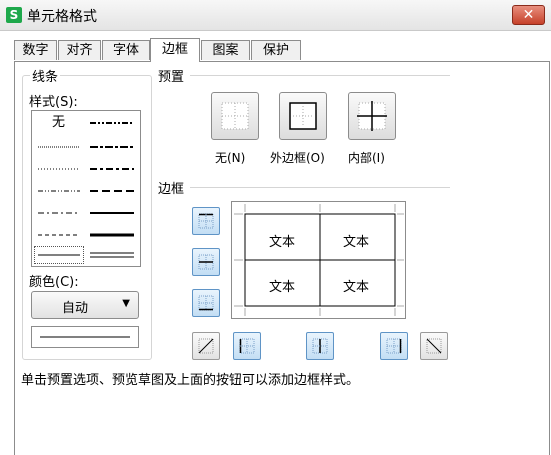 Image resolution: width=551 pixels, height=455 pixels. I want to click on presets-title: 预置, so click(171, 75).